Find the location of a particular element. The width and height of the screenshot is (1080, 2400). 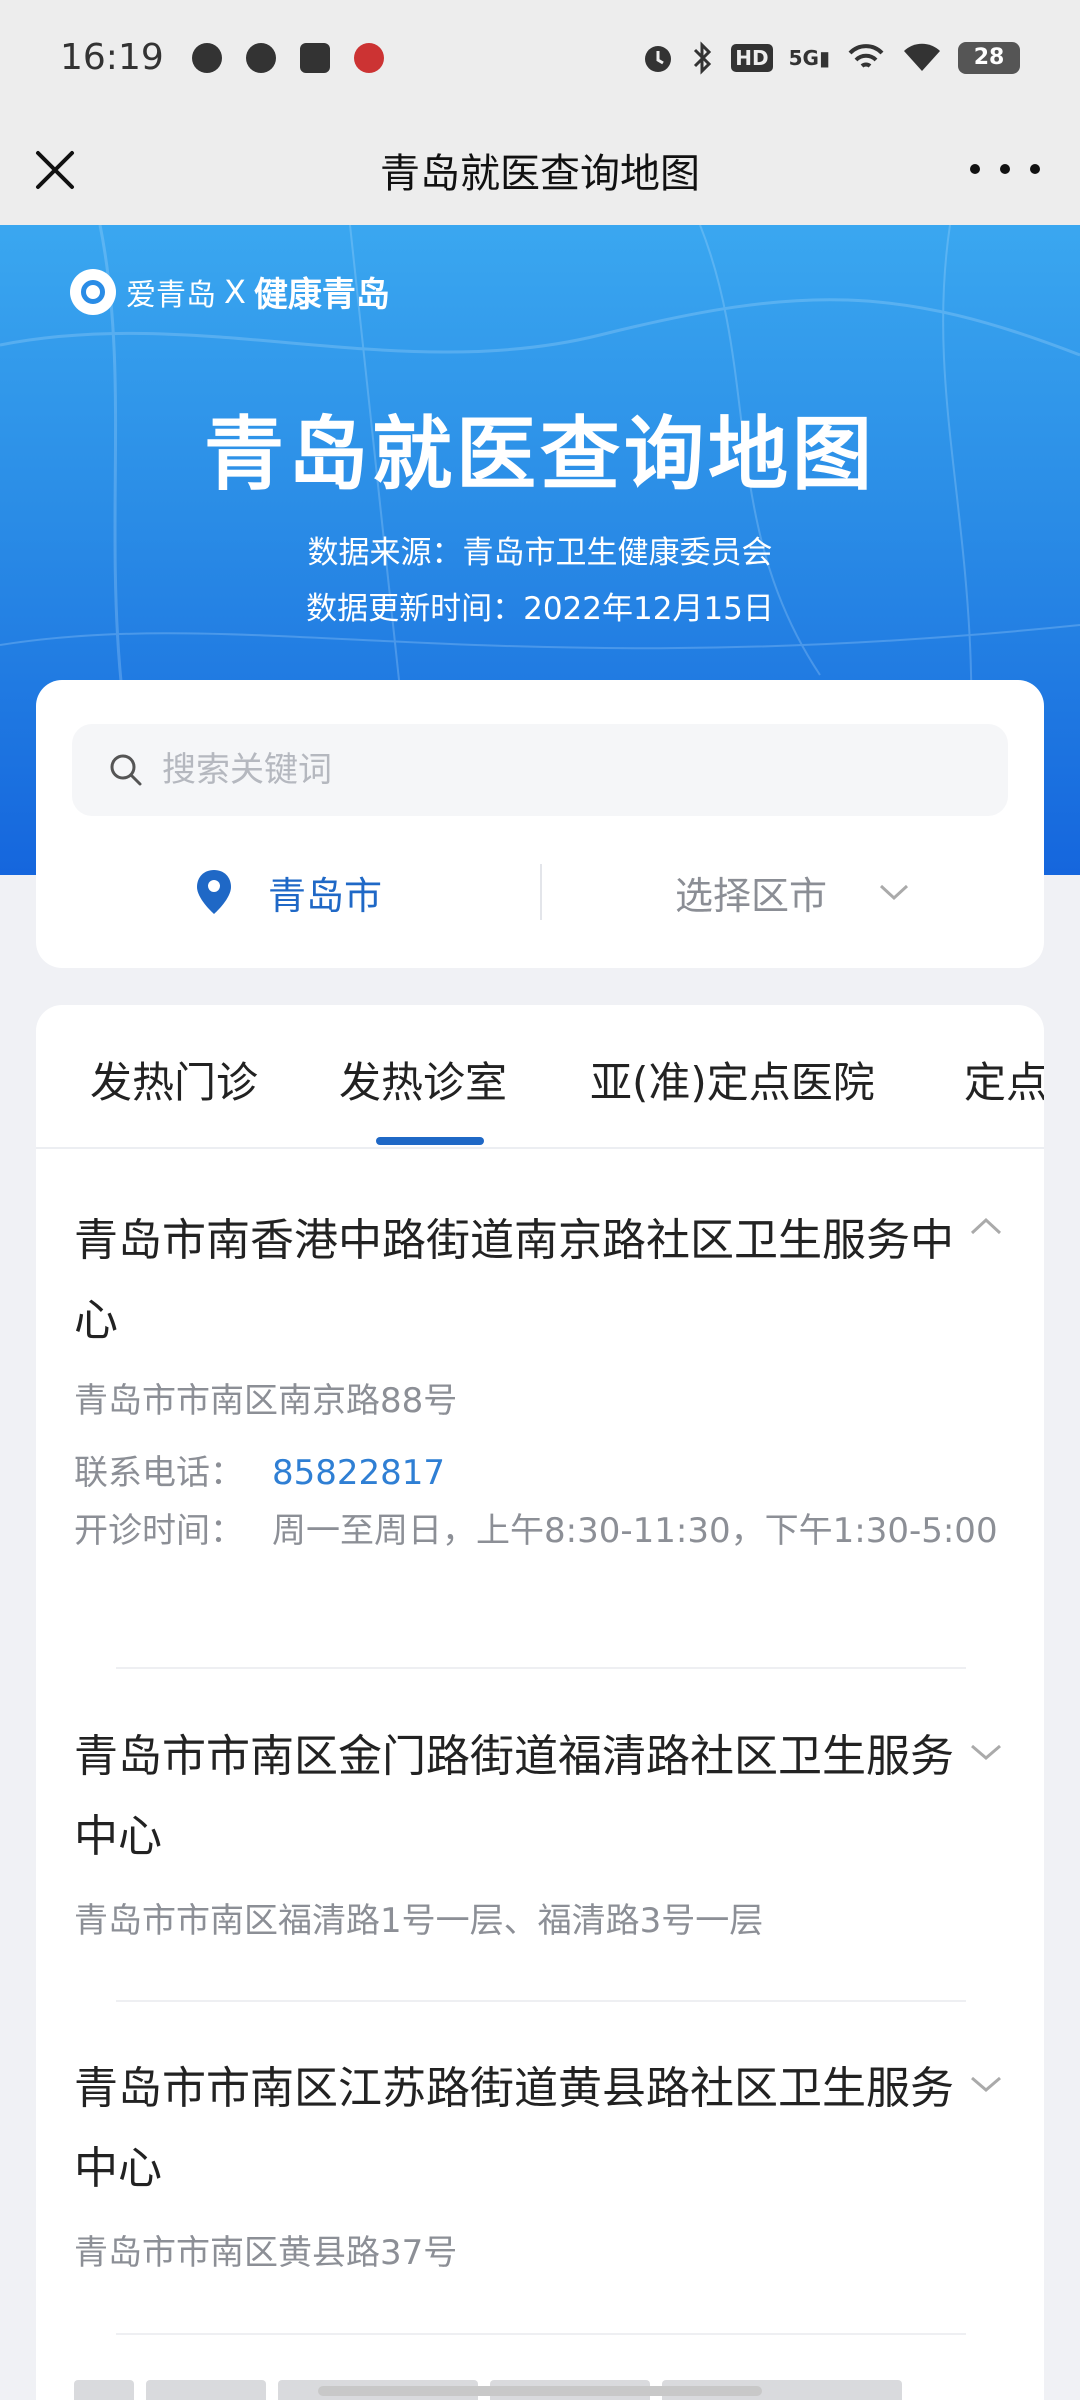

search-card: 青岛市 选择区市 is located at coordinates (540, 824).